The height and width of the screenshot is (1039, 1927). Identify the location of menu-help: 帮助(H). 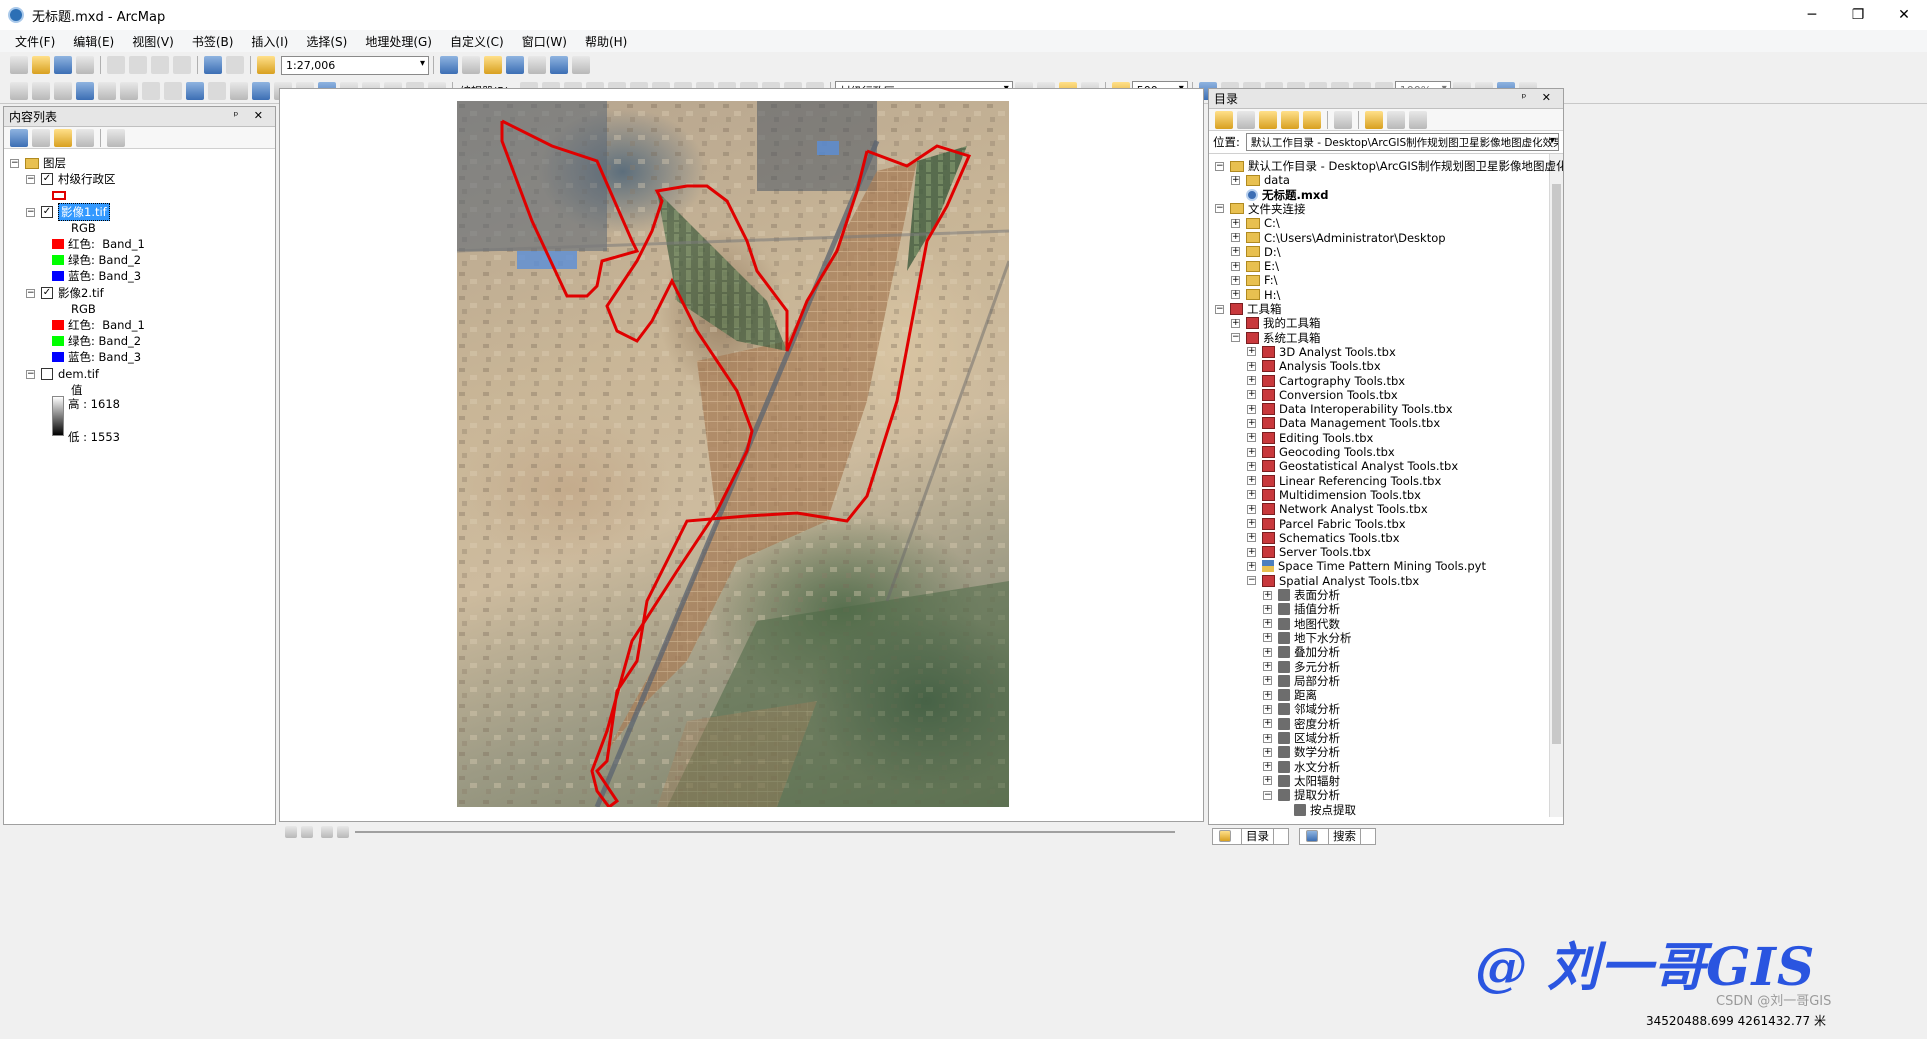
(606, 41).